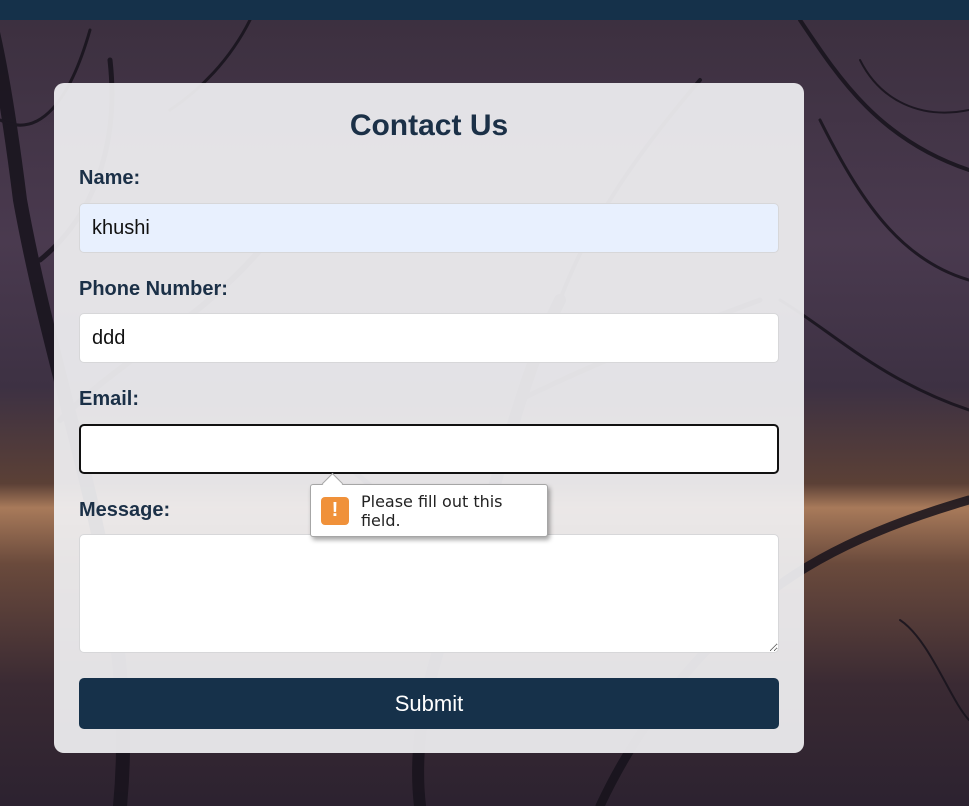  What do you see at coordinates (429, 449) in the screenshot?
I see `email-input` at bounding box center [429, 449].